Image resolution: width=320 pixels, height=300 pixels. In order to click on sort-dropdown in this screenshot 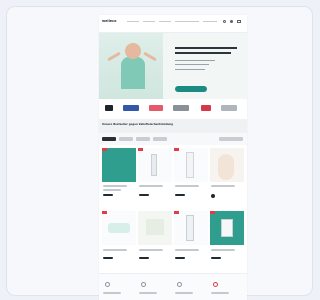, I will do `click(231, 139)`.